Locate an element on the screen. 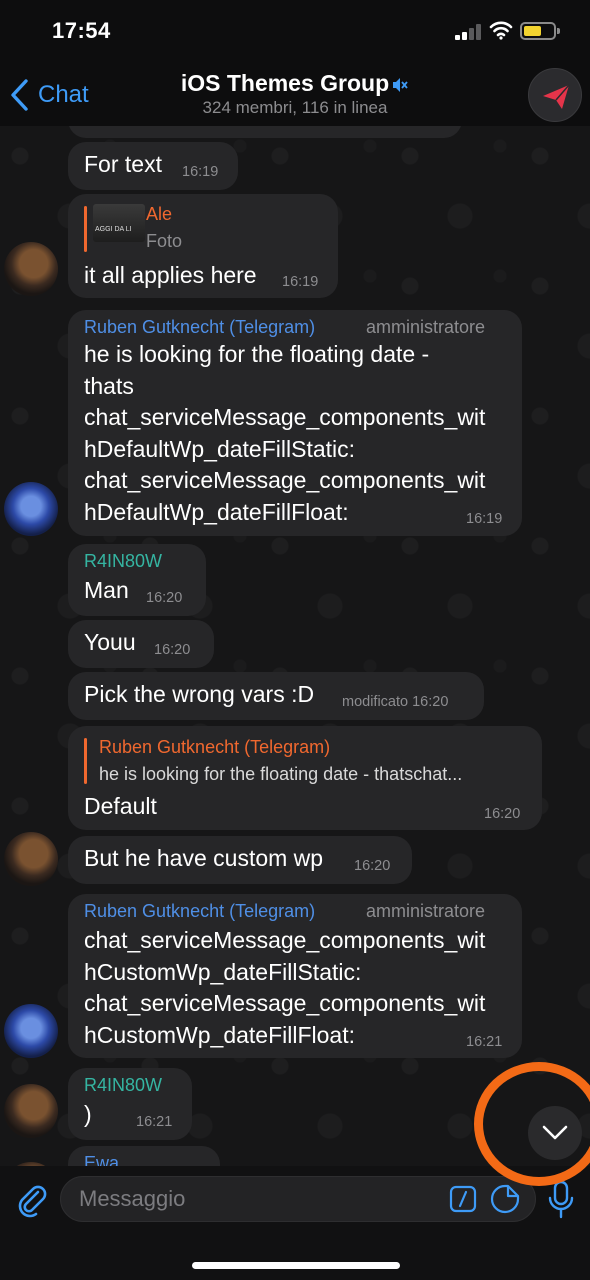  message-bubble-partial is located at coordinates (265, 132).